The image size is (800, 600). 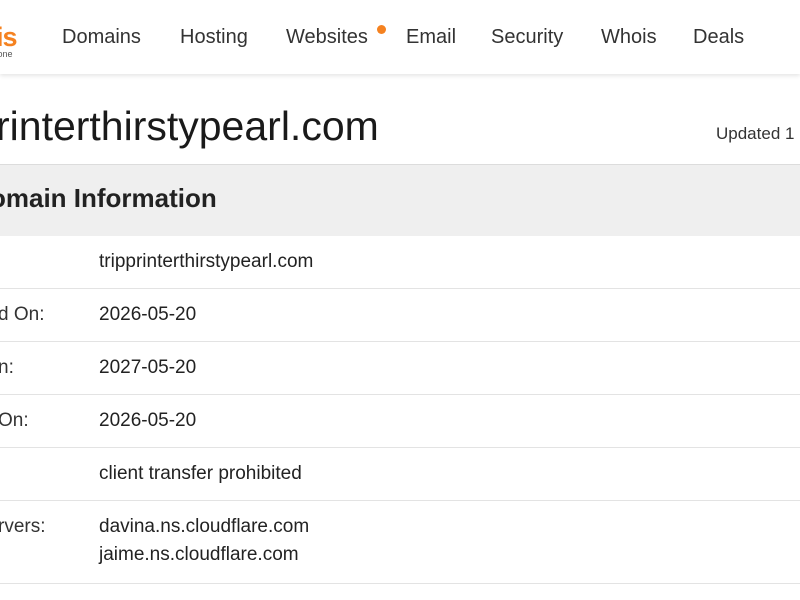 What do you see at coordinates (431, 37) in the screenshot?
I see `nav-item-email: Email` at bounding box center [431, 37].